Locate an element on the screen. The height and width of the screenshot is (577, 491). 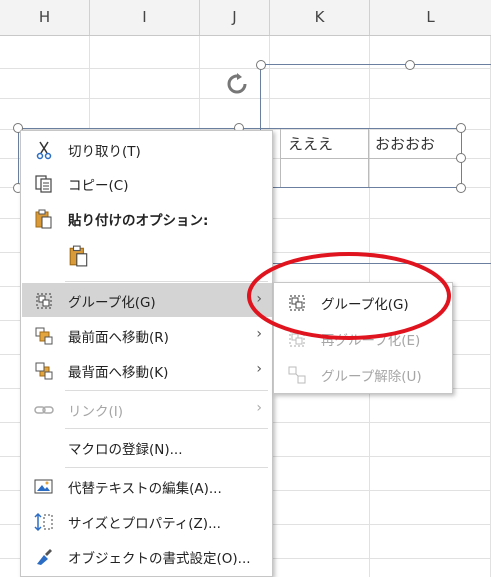
menu-item-label: 切り取り(T) is located at coordinates (104, 152).